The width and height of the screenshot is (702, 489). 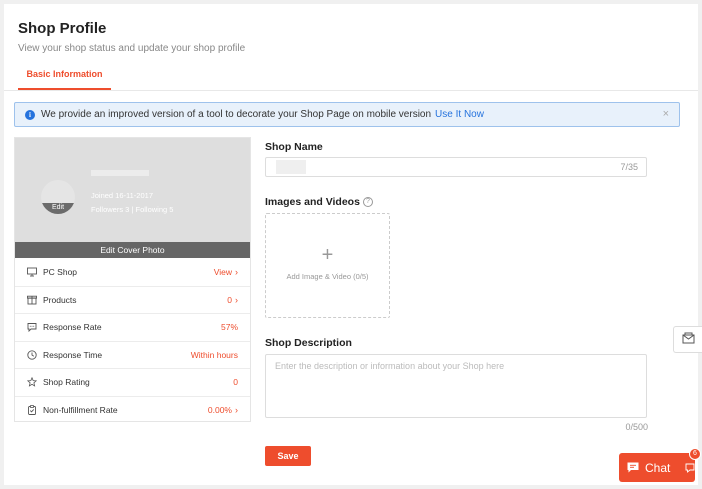 I want to click on stat-label: Shop Rating, so click(x=66, y=382).